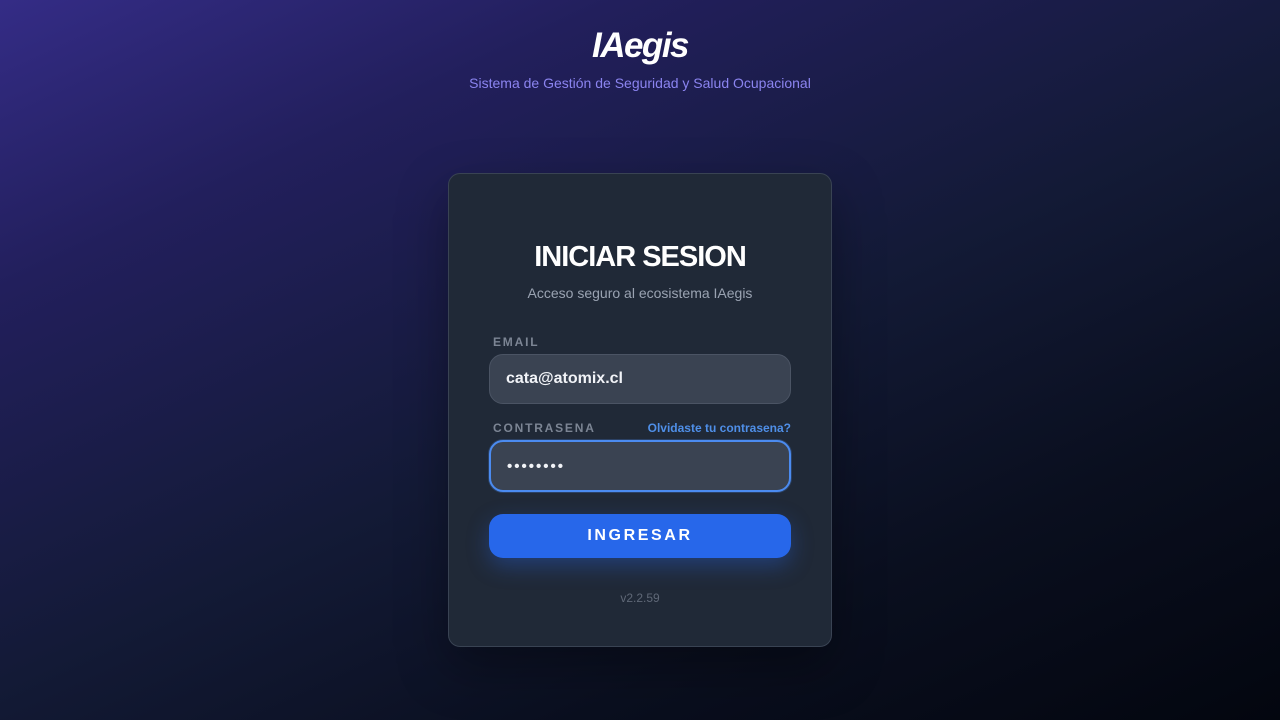 The image size is (1280, 720). I want to click on login-subtitle: Acceso seguro al ecosistema IAegis, so click(640, 293).